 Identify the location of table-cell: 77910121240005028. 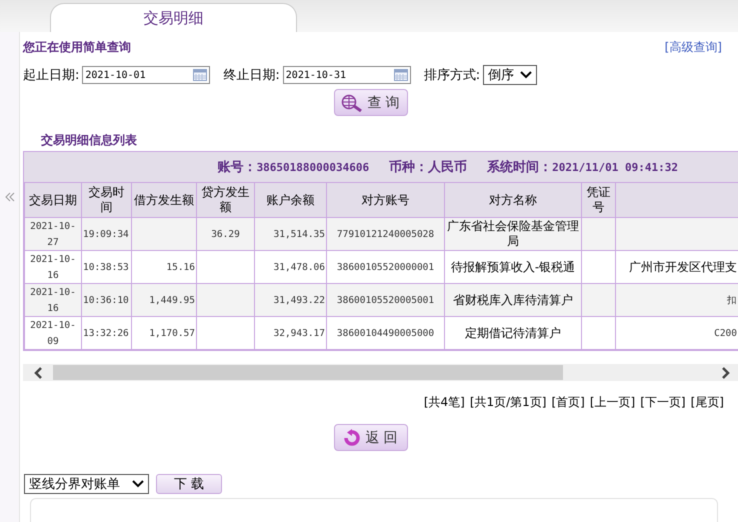
(385, 234).